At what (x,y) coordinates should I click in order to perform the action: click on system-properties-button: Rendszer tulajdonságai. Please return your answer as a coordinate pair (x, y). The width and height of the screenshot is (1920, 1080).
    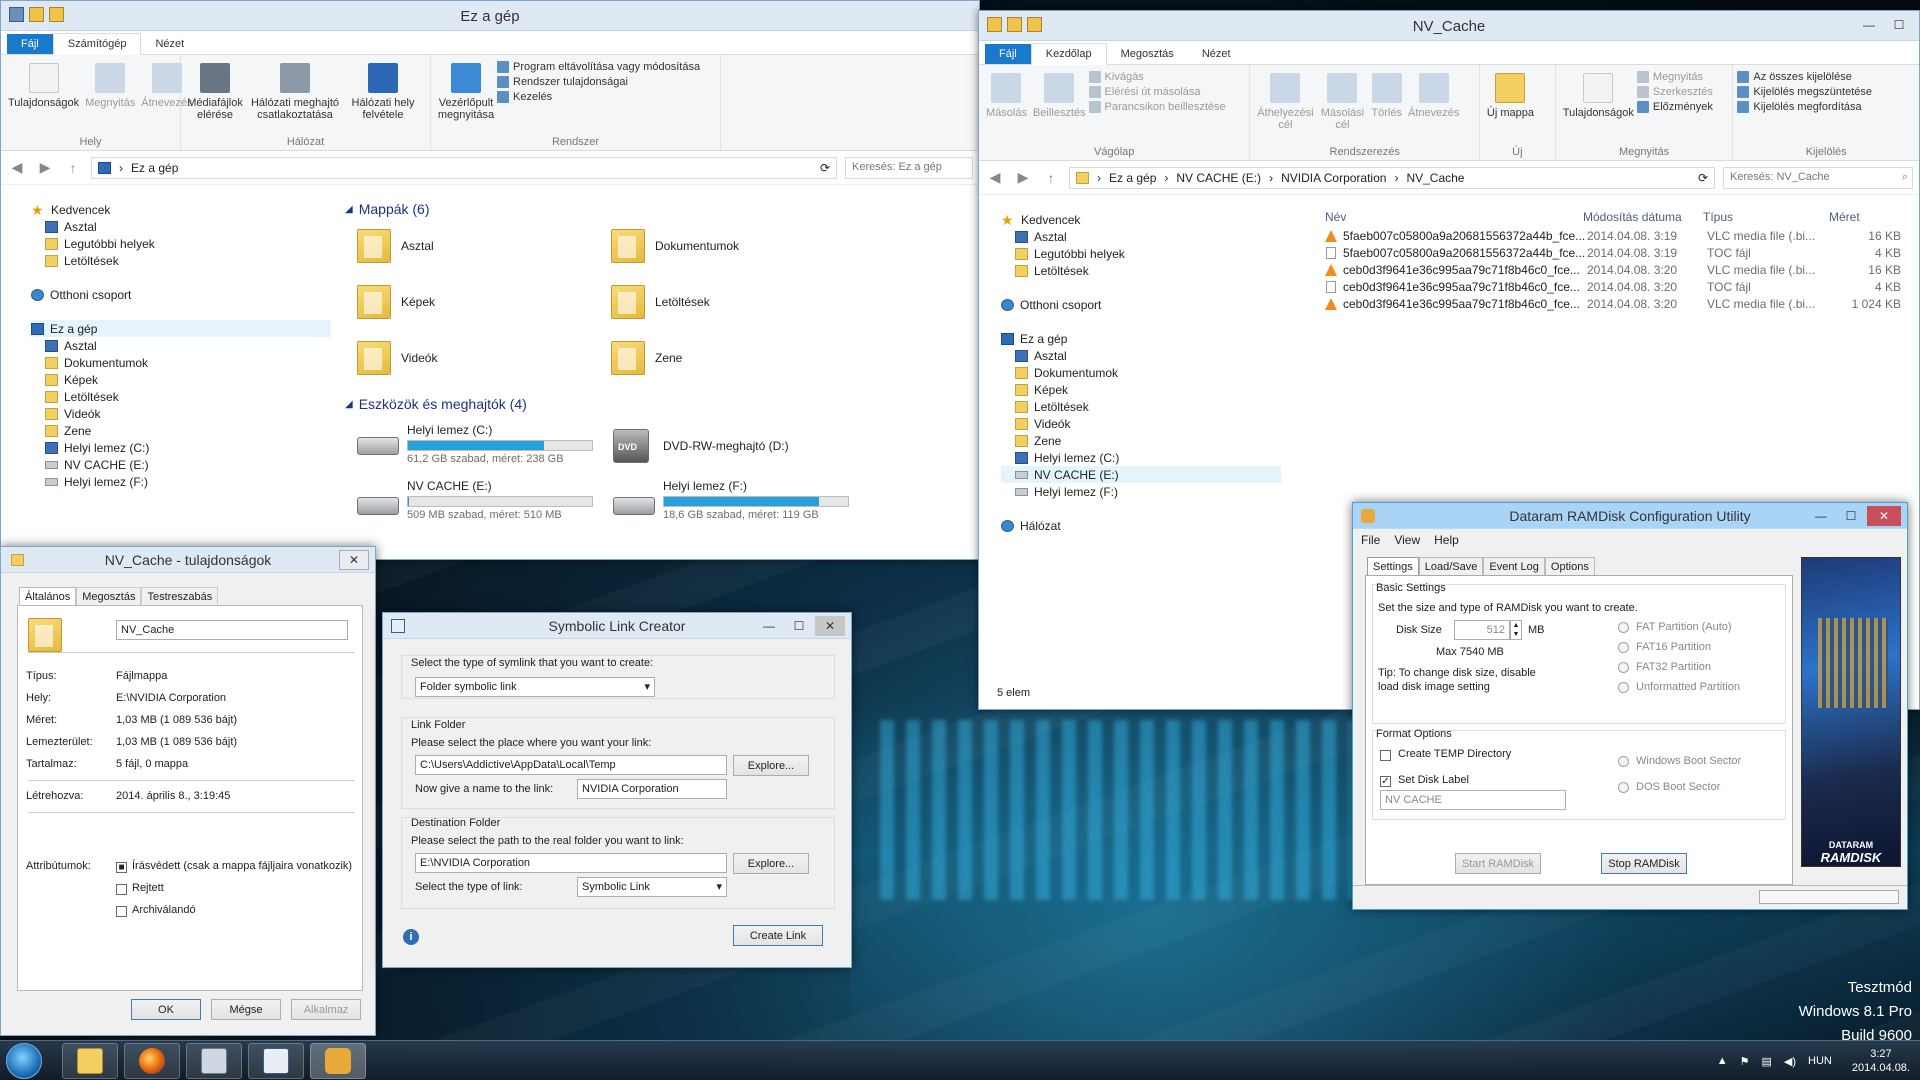
    Looking at the image, I should click on (598, 82).